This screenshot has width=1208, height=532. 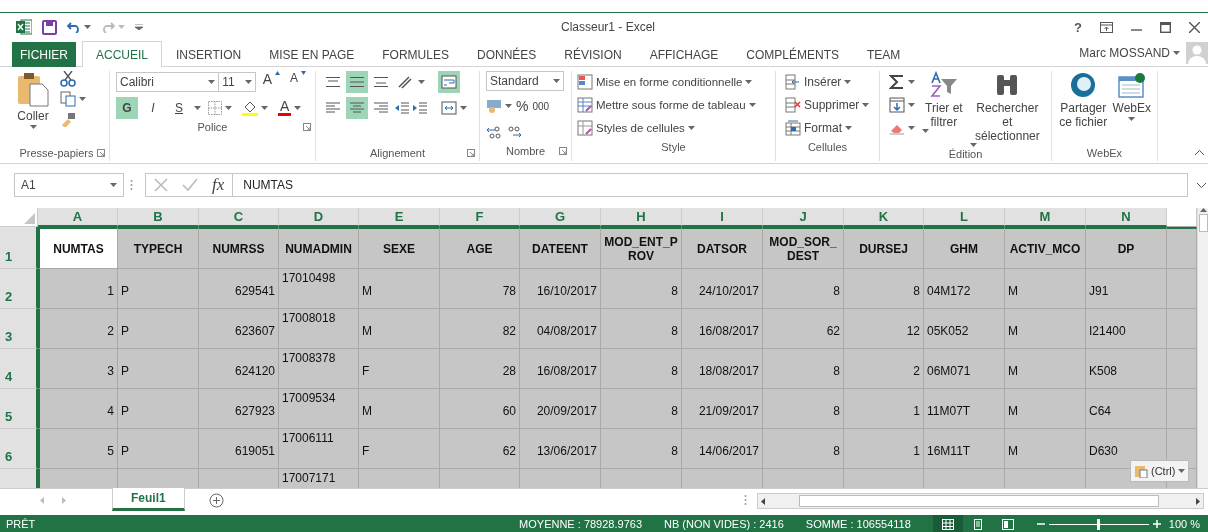 I want to click on table-cell, so click(x=1182, y=329).